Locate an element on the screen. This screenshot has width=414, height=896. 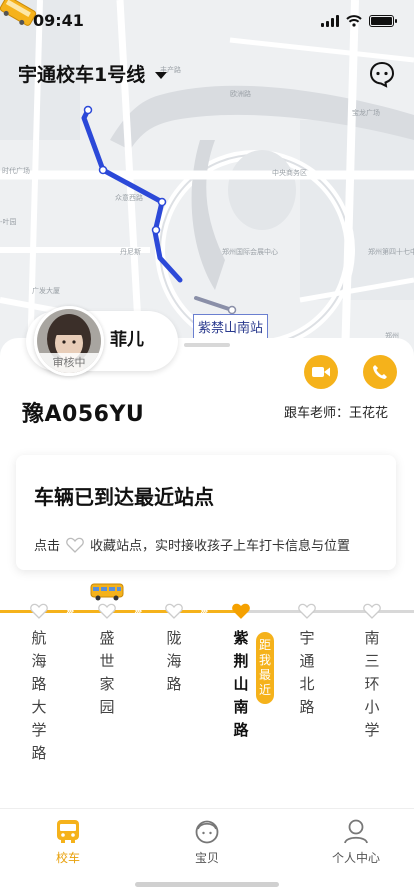
video-camera-icon is located at coordinates (321, 372).